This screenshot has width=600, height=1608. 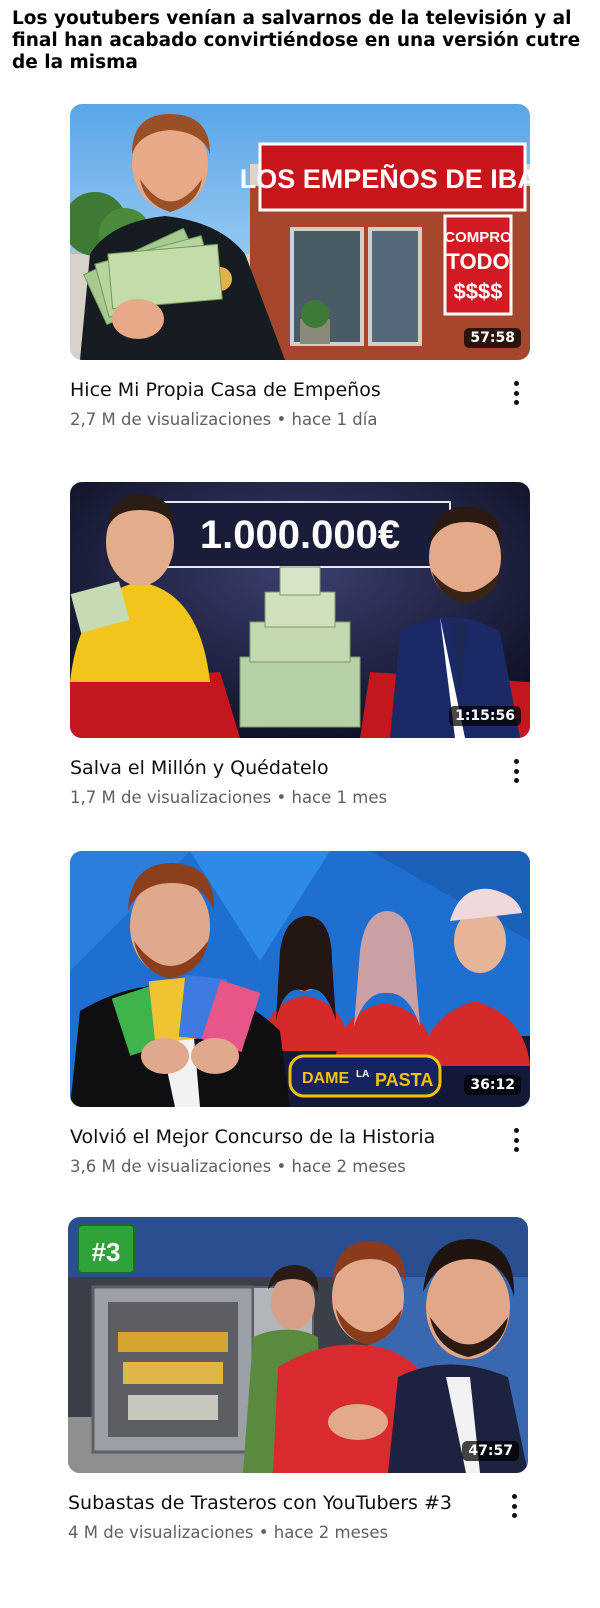 I want to click on video-duration-badge: 57:58, so click(x=492, y=338).